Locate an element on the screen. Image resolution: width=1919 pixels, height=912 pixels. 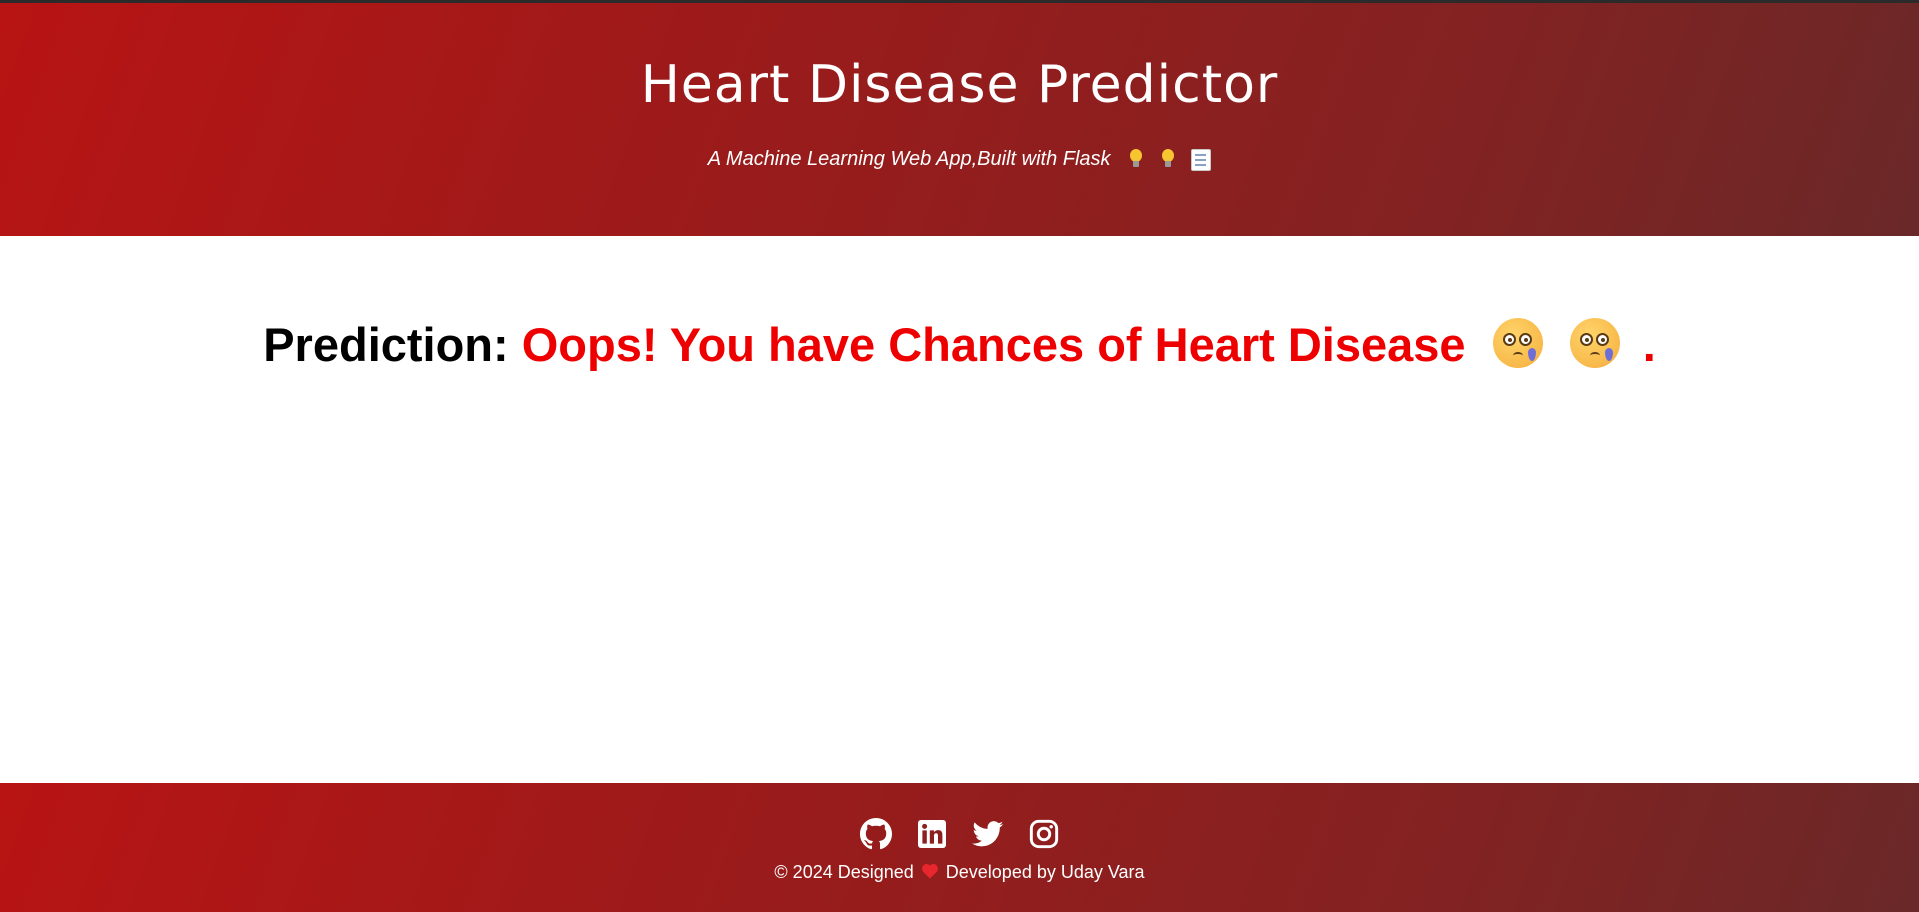
twitter-link is located at coordinates (987, 834).